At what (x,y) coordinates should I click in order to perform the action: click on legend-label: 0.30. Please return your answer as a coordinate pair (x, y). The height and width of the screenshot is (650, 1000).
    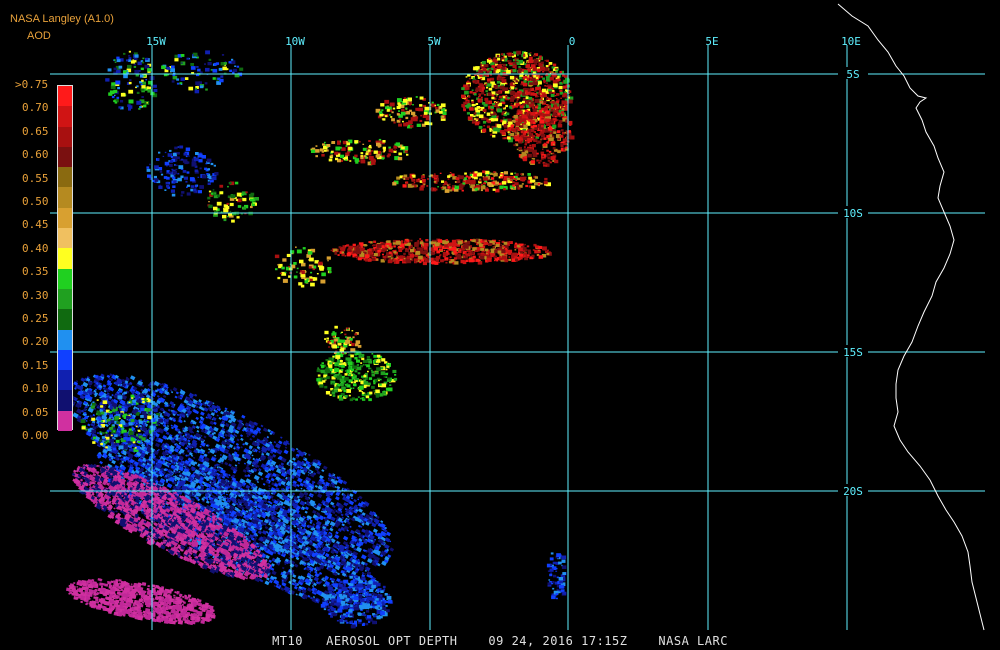
    Looking at the image, I should click on (35, 295).